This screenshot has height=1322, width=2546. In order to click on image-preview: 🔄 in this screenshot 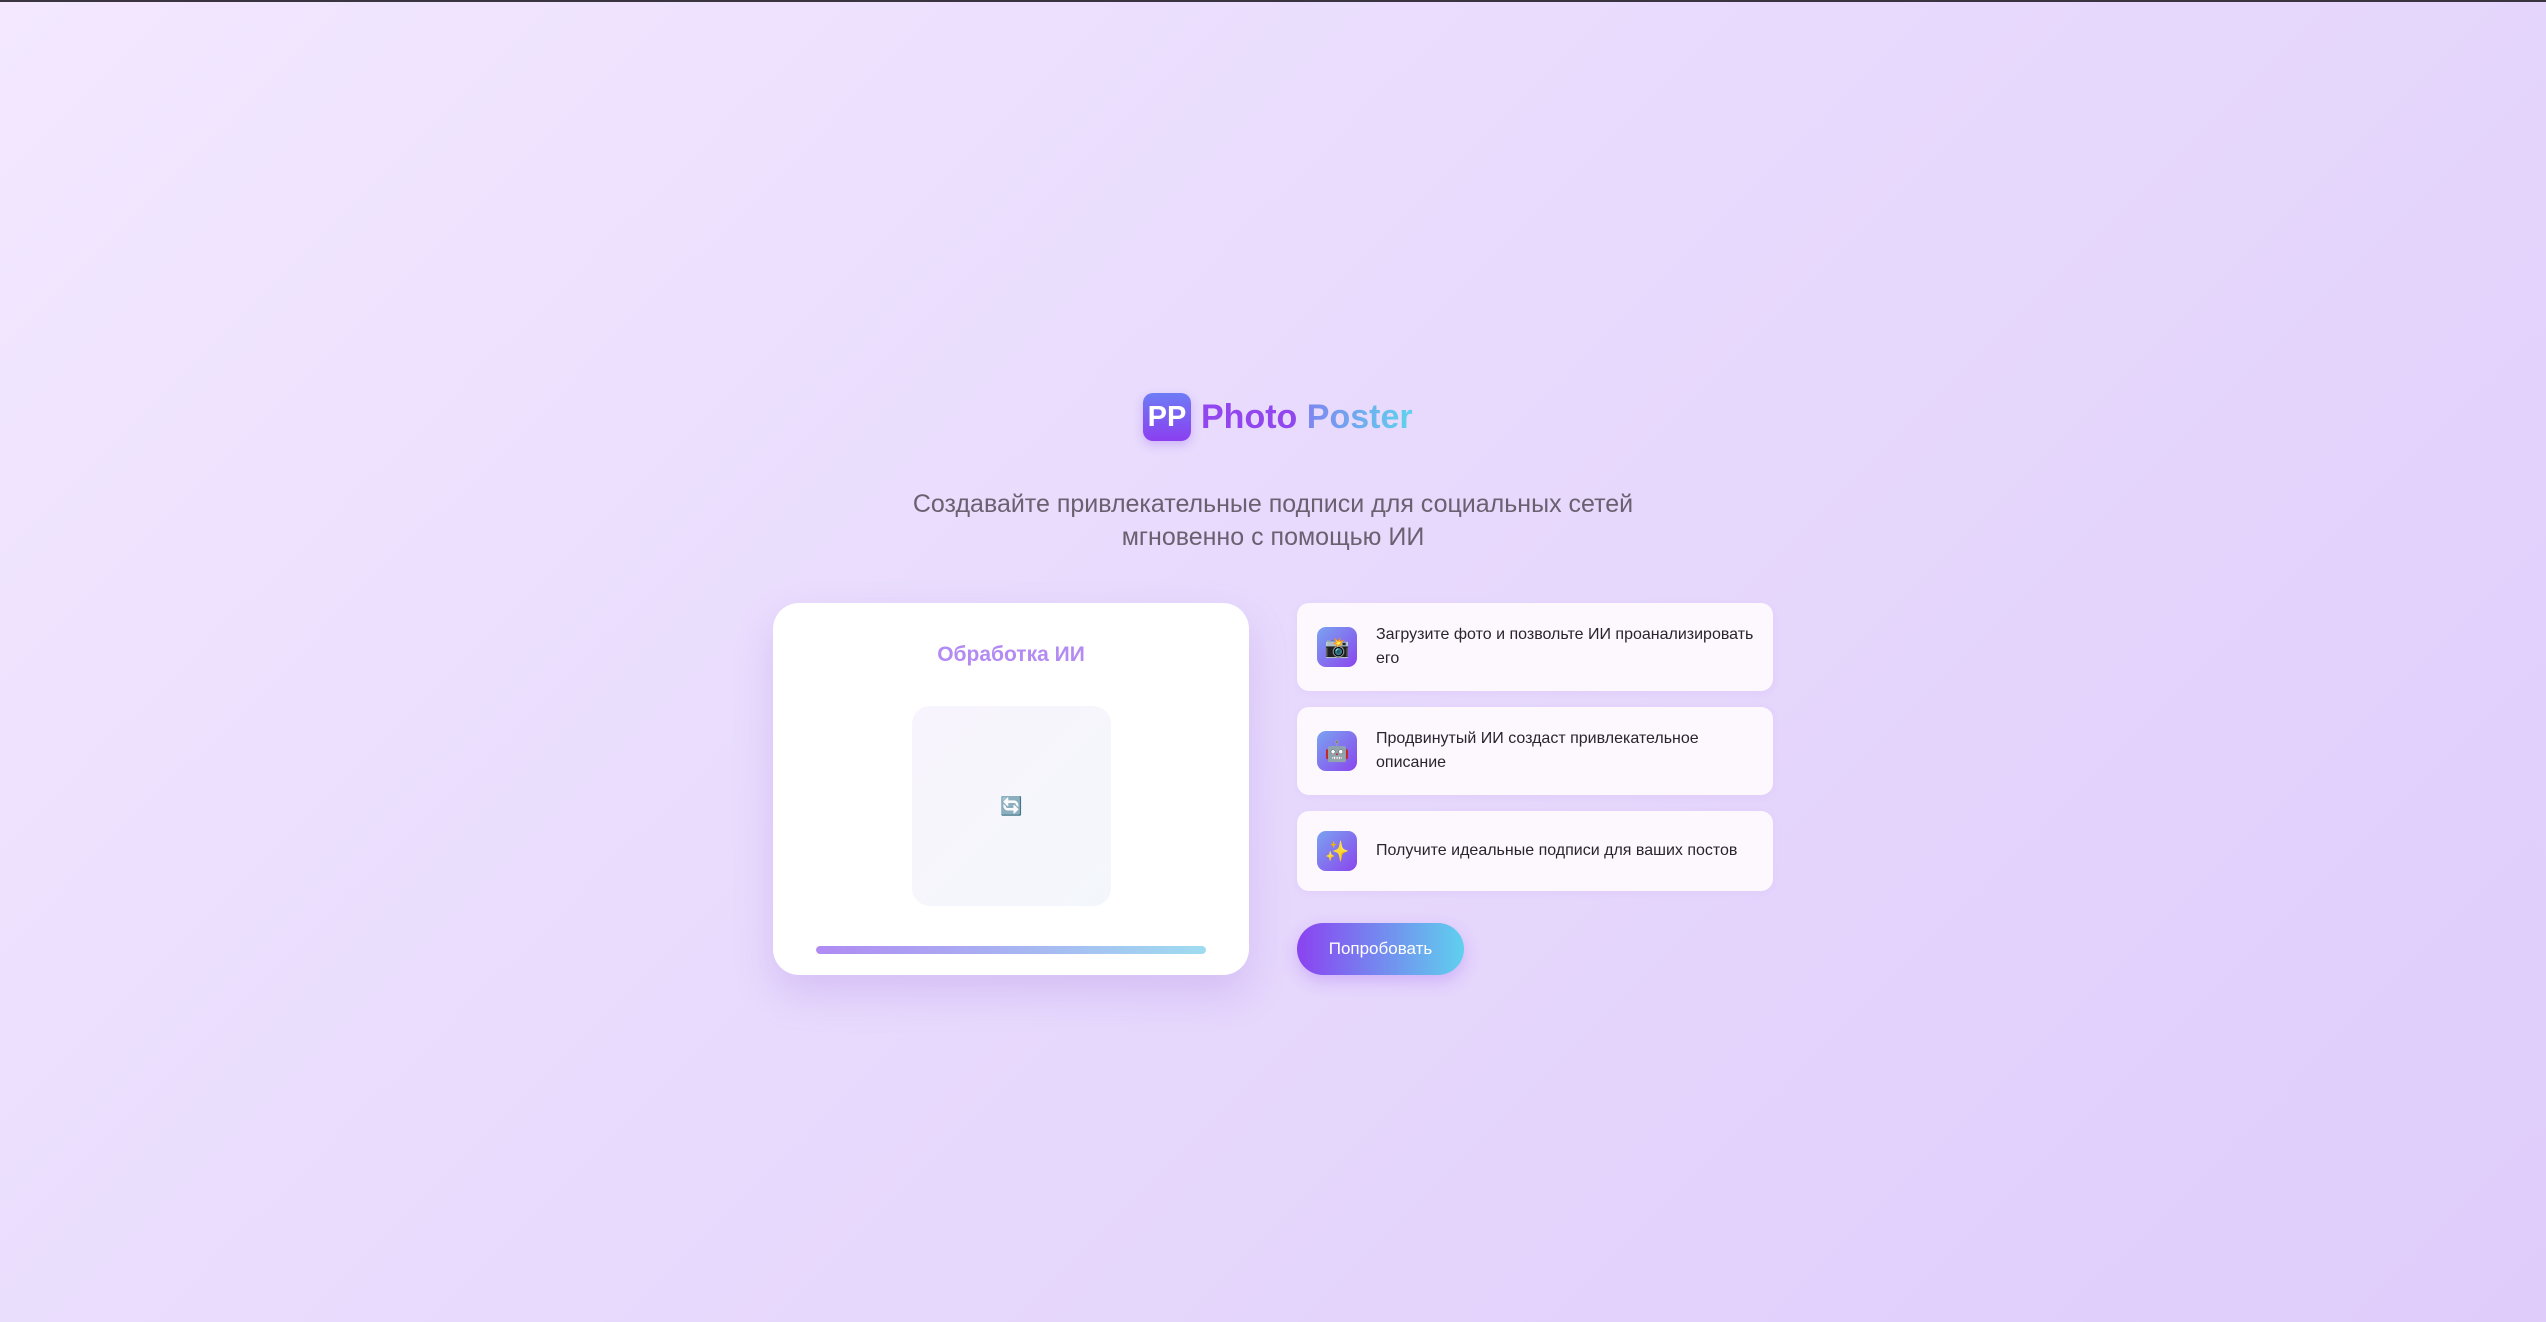, I will do `click(1011, 806)`.